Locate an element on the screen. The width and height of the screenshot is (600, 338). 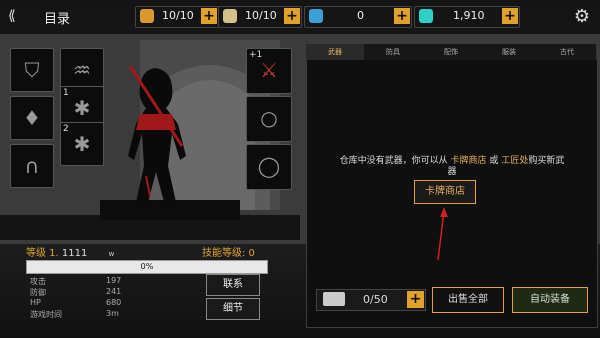
sword-icon: ⚔ is located at coordinates (269, 70).